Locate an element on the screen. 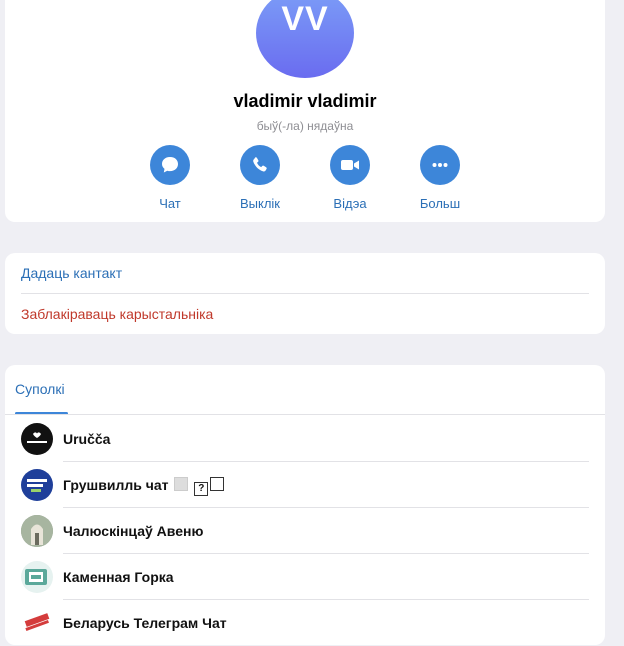  call-button: Выклік is located at coordinates (260, 178).